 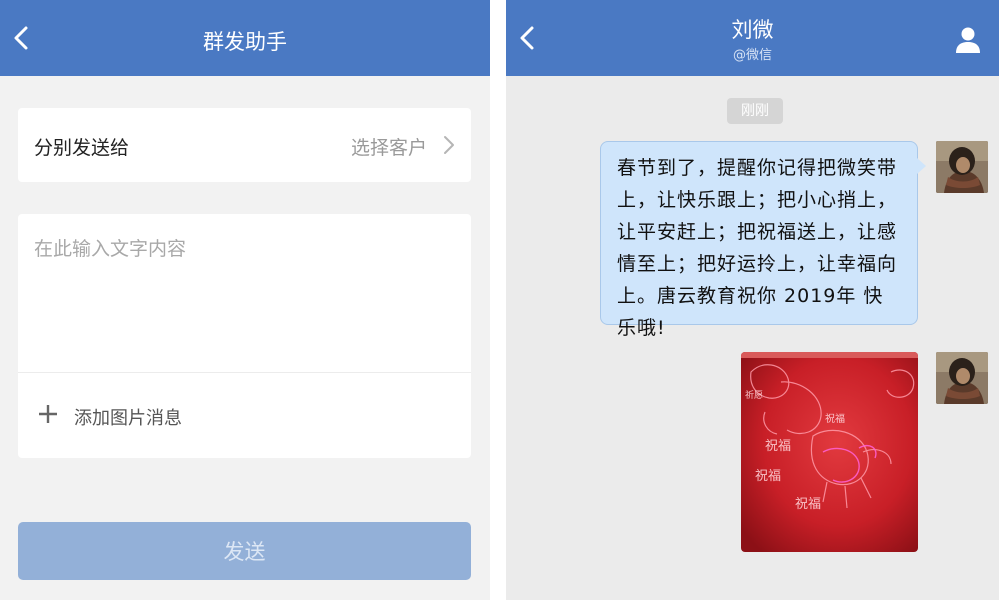 What do you see at coordinates (388, 148) in the screenshot?
I see `recipient-value: 选择客户` at bounding box center [388, 148].